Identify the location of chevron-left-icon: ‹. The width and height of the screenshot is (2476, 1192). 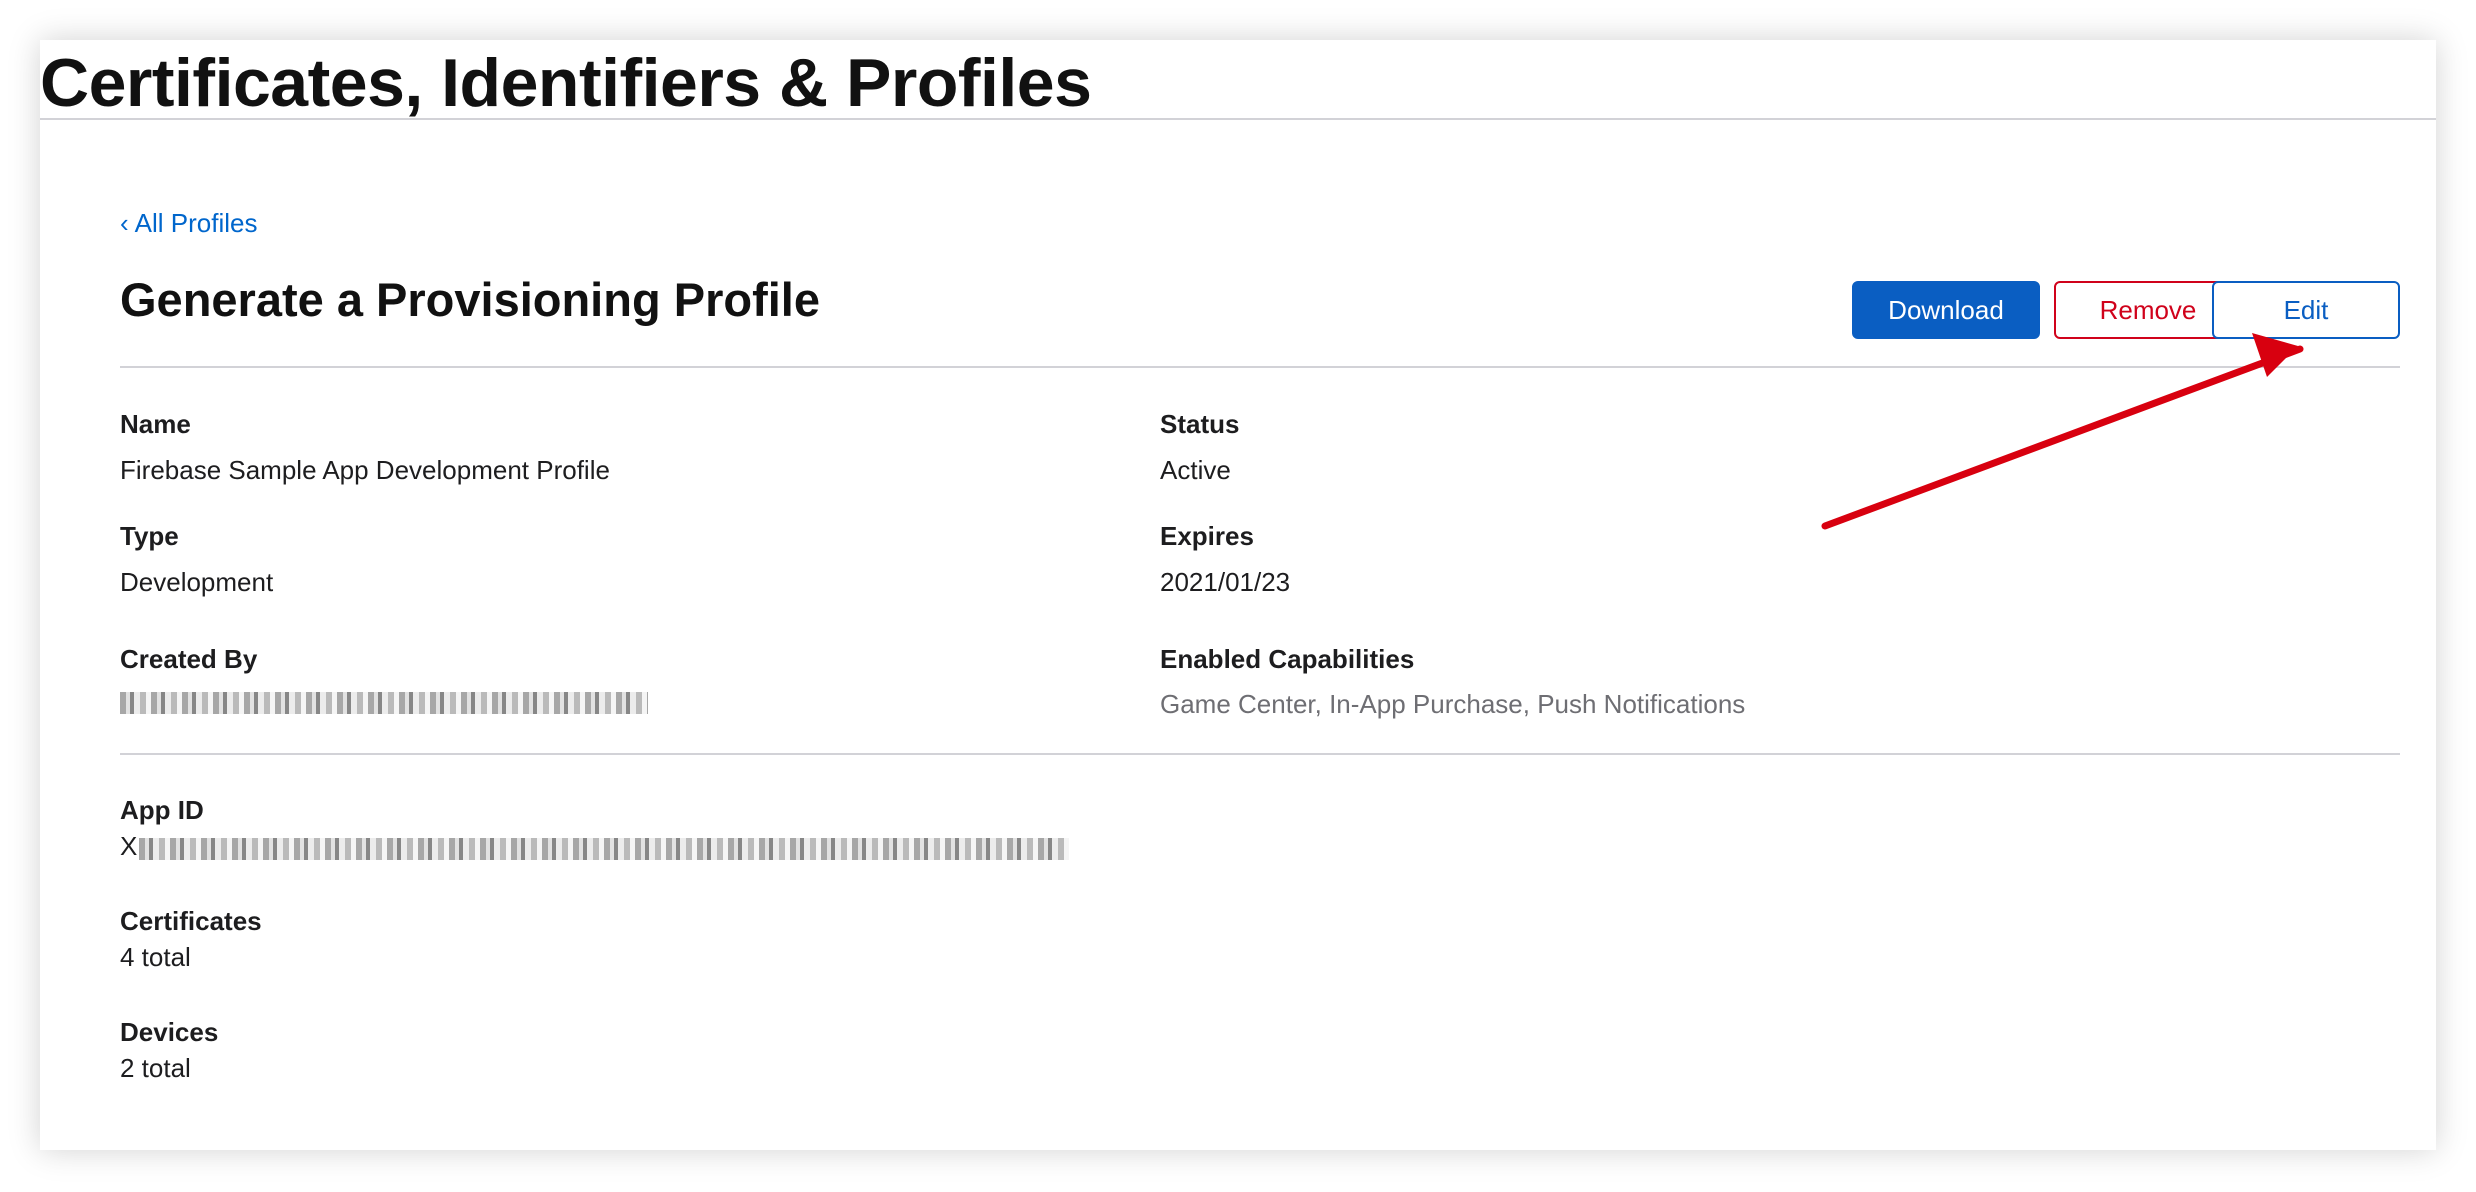
(124, 223).